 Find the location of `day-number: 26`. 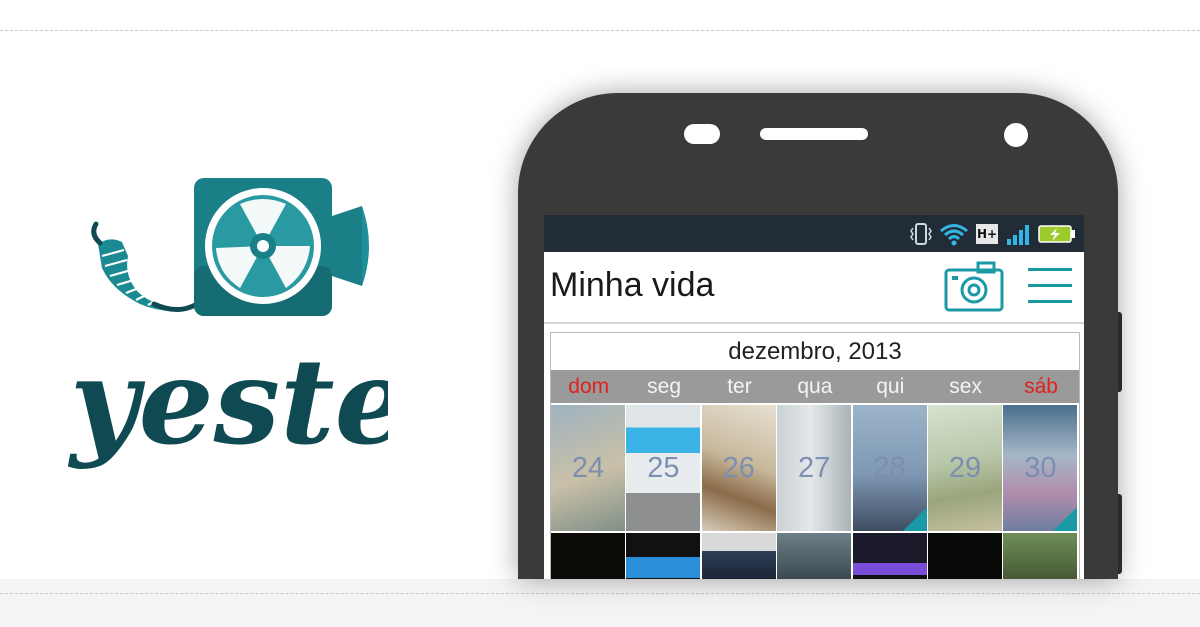

day-number: 26 is located at coordinates (738, 467).